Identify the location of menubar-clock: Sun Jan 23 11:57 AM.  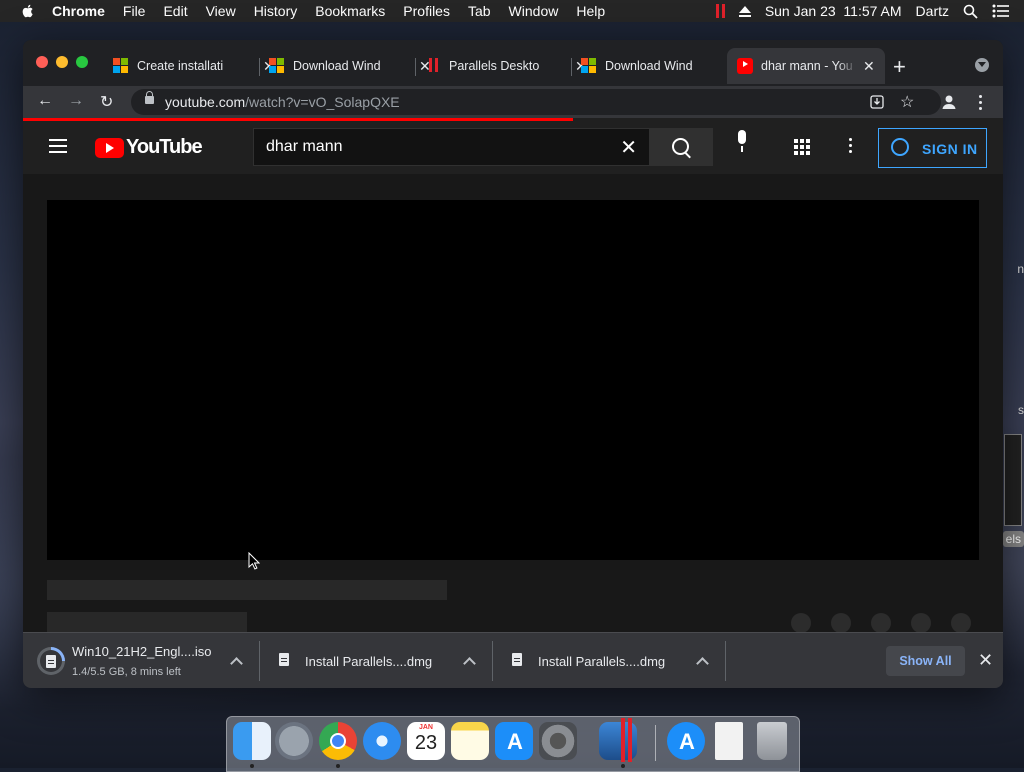
(833, 11).